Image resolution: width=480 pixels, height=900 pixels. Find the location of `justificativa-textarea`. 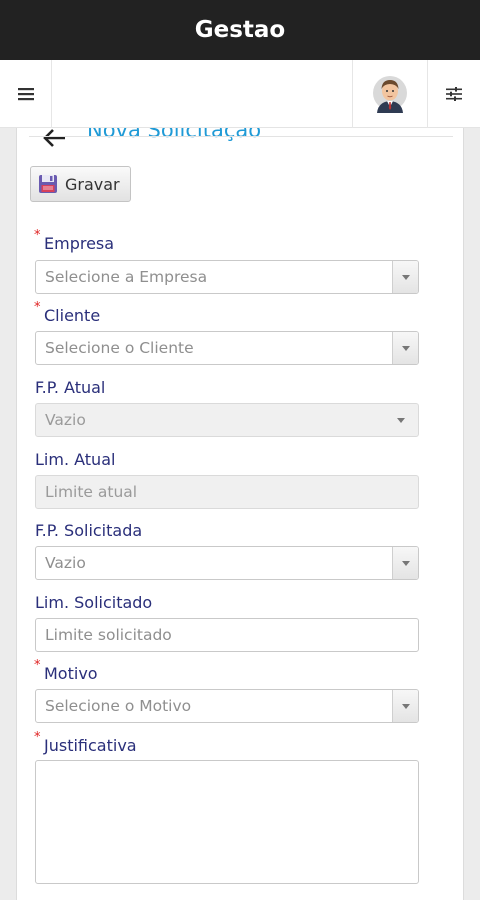

justificativa-textarea is located at coordinates (227, 822).